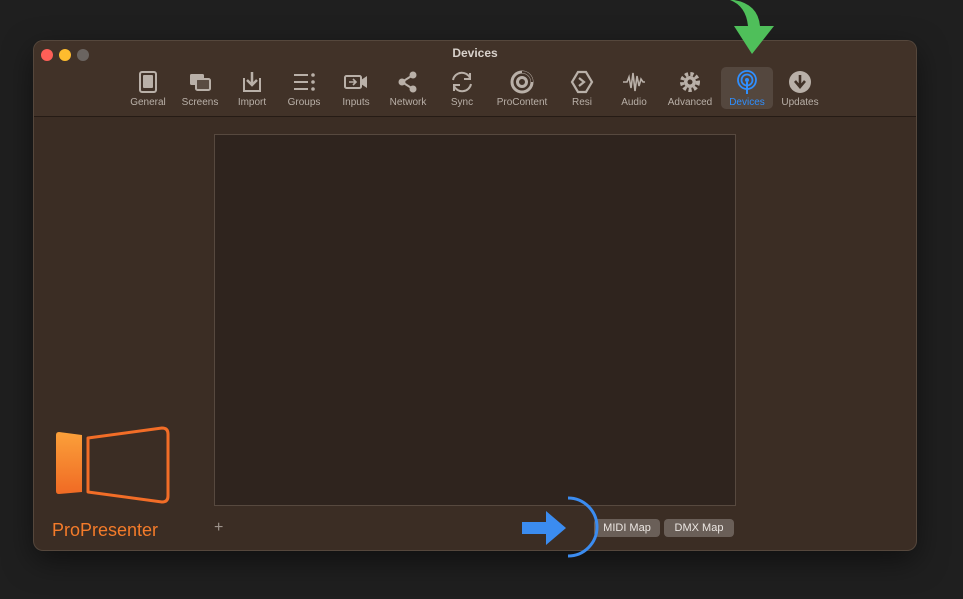 Image resolution: width=963 pixels, height=599 pixels. I want to click on network-icon, so click(407, 82).